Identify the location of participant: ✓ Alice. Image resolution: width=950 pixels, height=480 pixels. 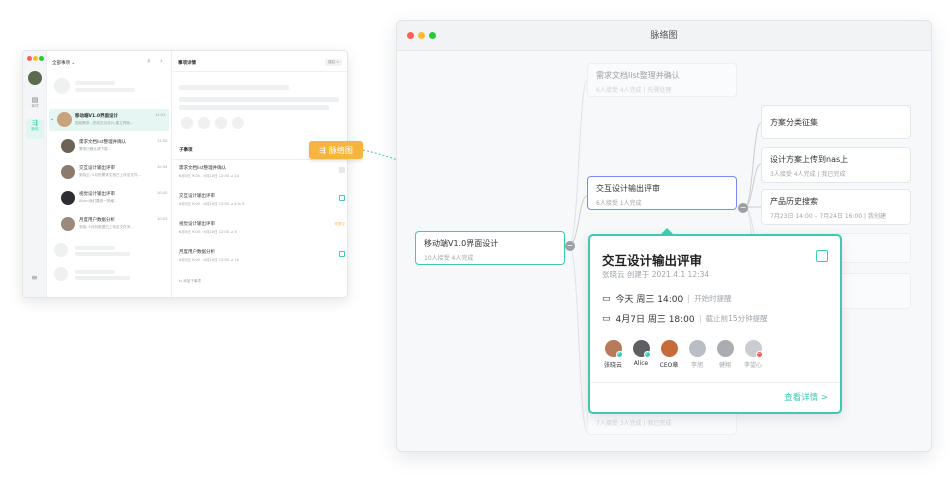
(641, 354).